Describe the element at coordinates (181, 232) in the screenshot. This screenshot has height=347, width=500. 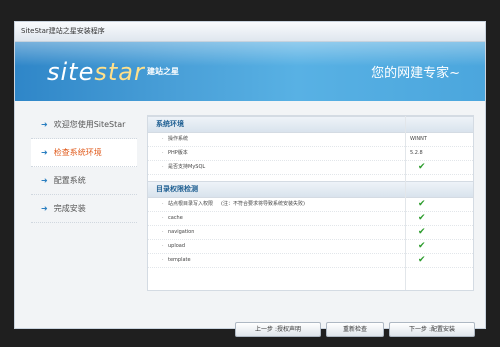
I see `row-label: navigation` at that location.